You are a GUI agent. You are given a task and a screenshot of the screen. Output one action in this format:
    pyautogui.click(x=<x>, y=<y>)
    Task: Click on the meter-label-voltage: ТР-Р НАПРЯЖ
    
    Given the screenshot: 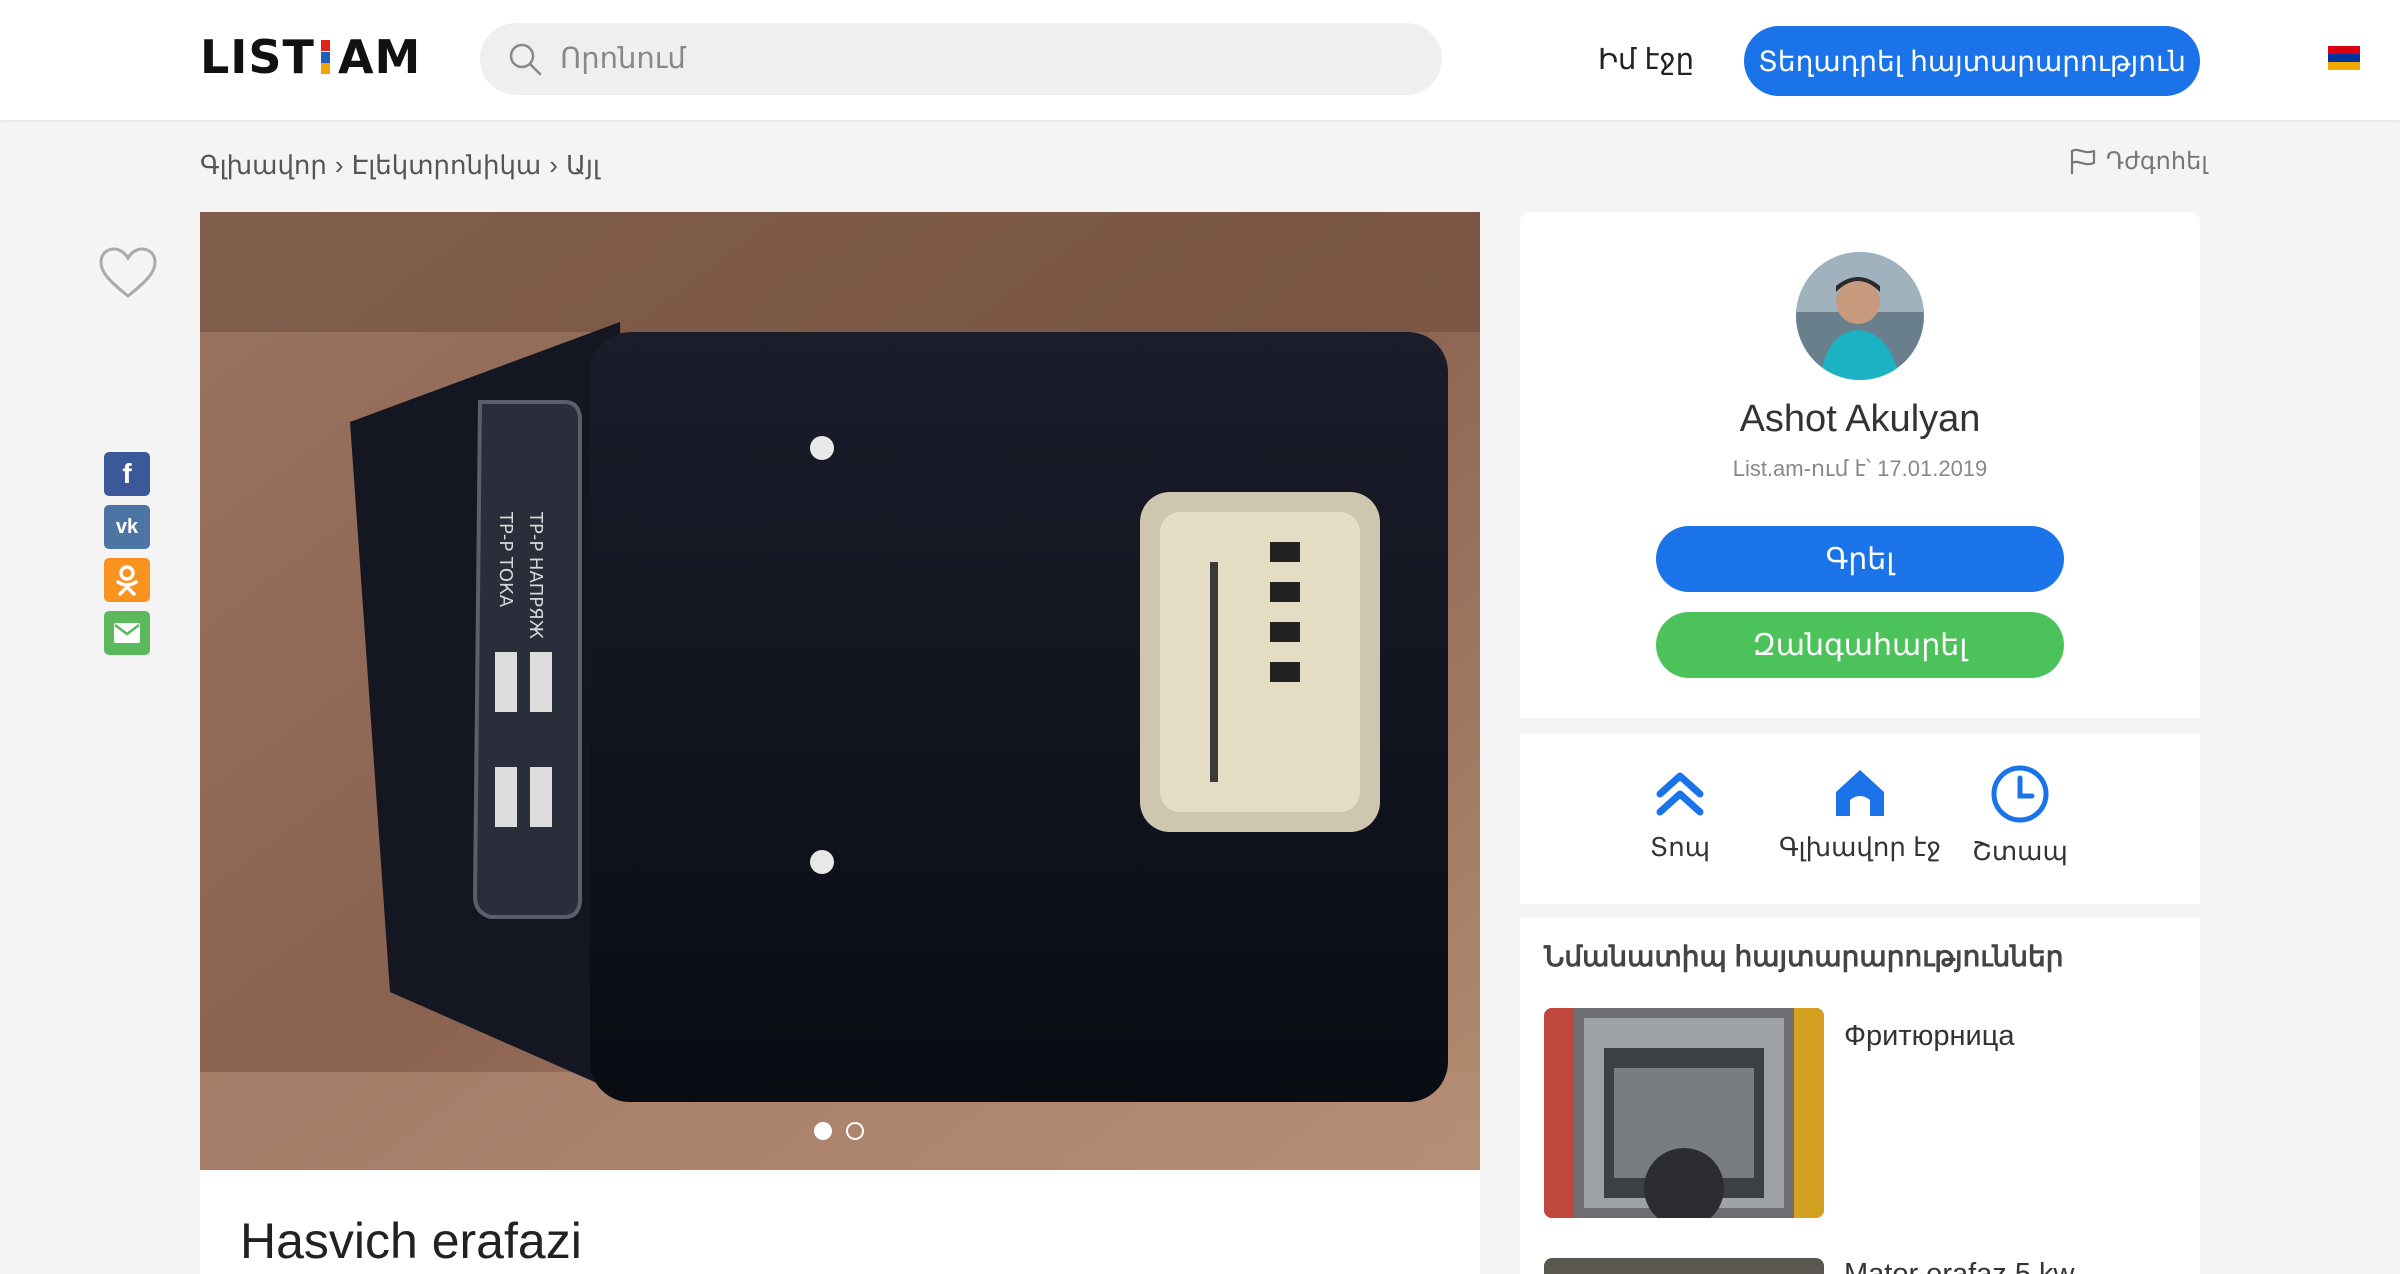 What is the action you would take?
    pyautogui.click(x=535, y=575)
    